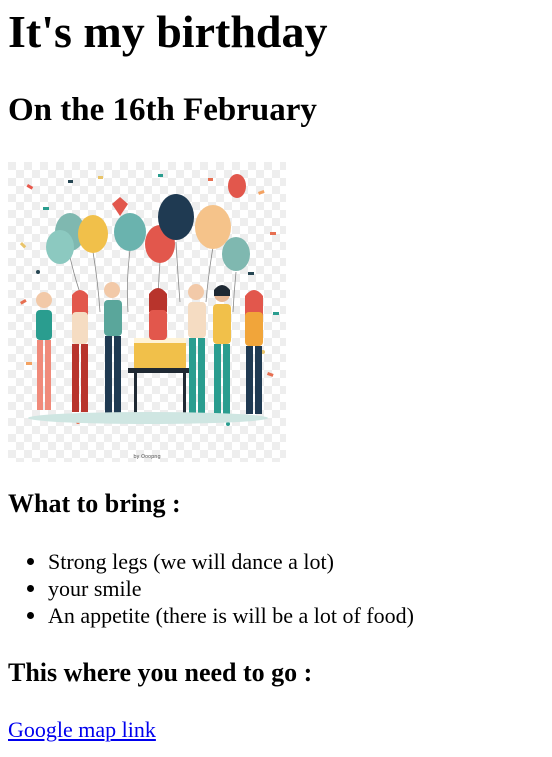  What do you see at coordinates (95, 588) in the screenshot?
I see `list-item-text: your smile` at bounding box center [95, 588].